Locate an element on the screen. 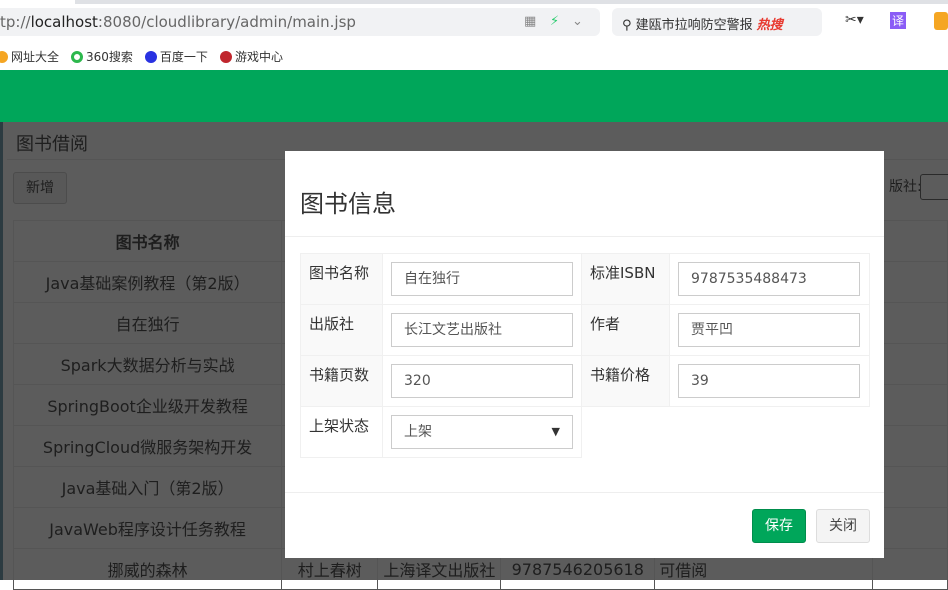 The height and width of the screenshot is (590, 948). author-input: 贾平凹 is located at coordinates (769, 330).